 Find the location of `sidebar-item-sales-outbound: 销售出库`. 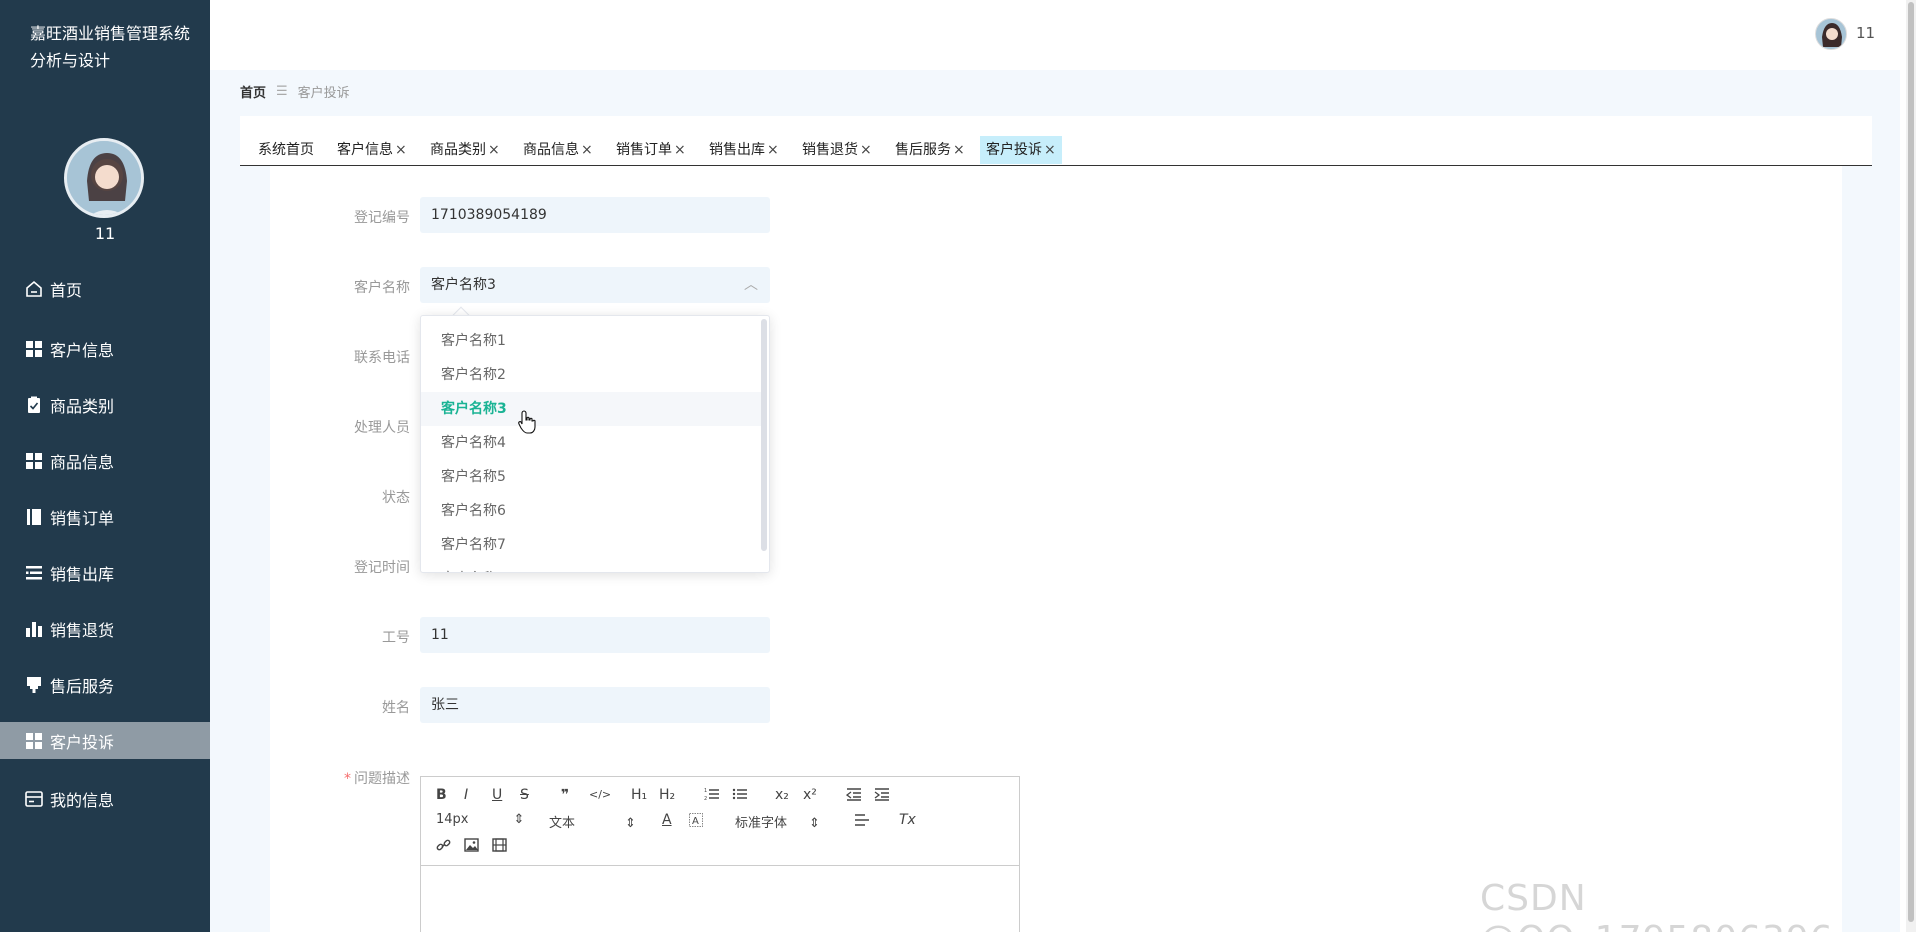

sidebar-item-sales-outbound: 销售出库 is located at coordinates (105, 572).